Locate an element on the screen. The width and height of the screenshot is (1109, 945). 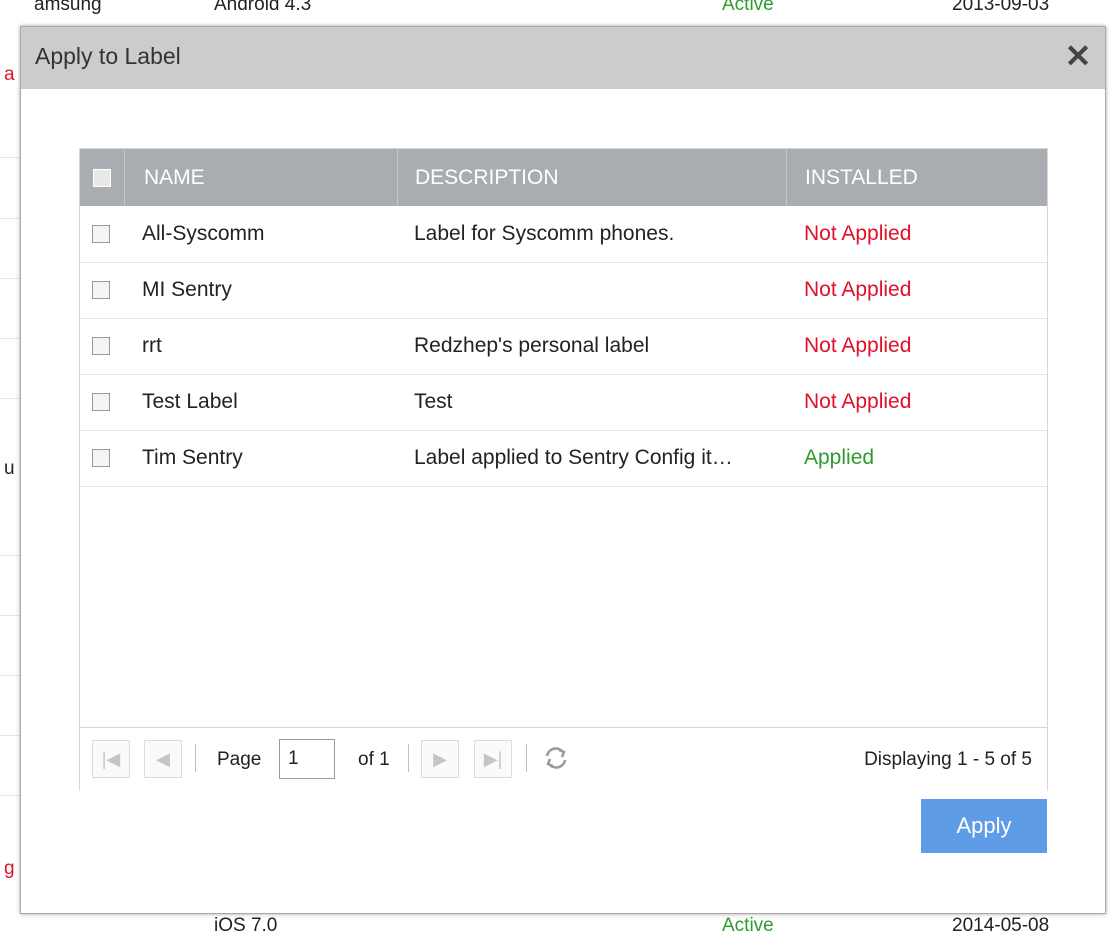
background-date: 2014-05-08 is located at coordinates (1001, 925).